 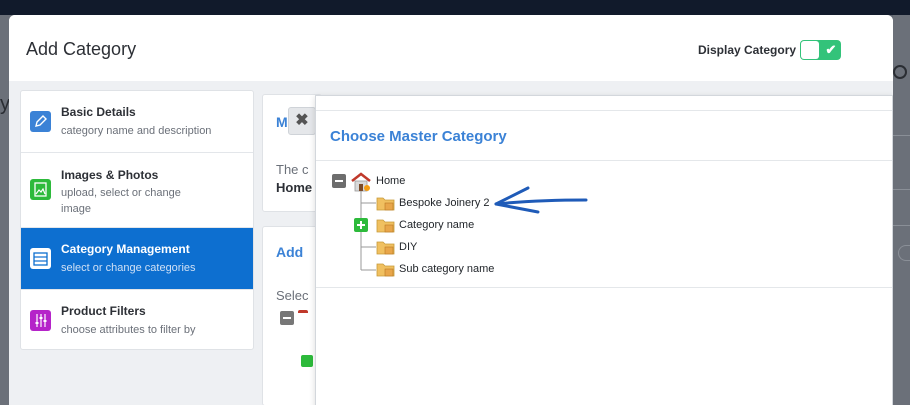 I want to click on add-panel-text: Selec, so click(x=292, y=295).